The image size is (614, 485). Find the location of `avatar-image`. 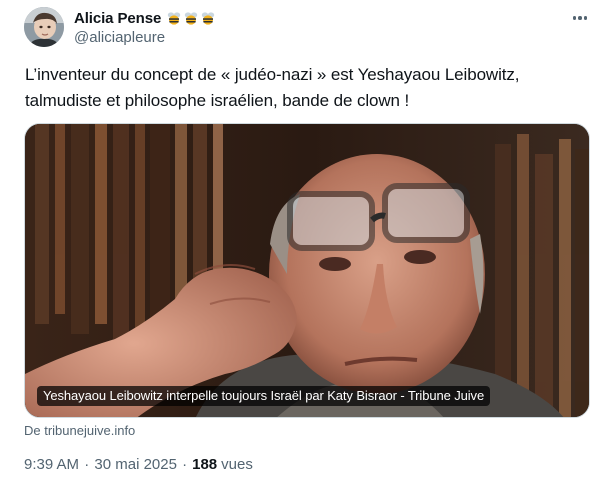

avatar-image is located at coordinates (44, 27).